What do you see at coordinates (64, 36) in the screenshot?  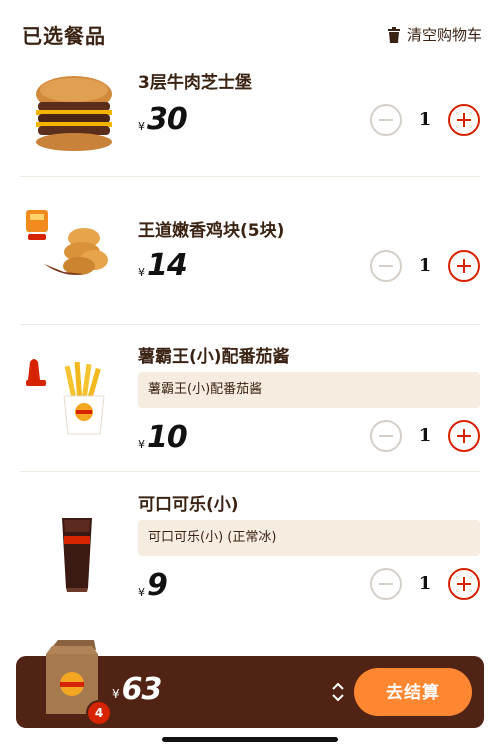 I see `page-title: 已选餐品` at bounding box center [64, 36].